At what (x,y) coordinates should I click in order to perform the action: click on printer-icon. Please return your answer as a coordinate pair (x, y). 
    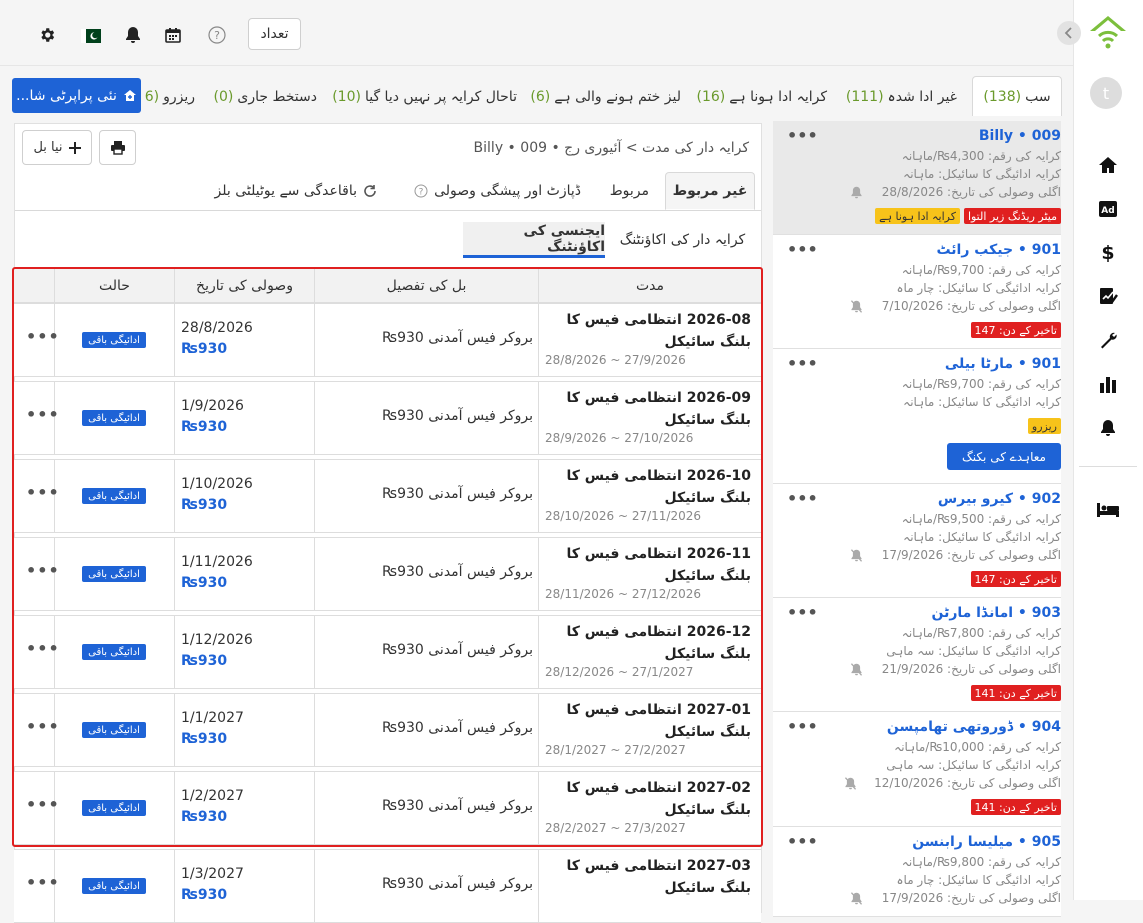
    Looking at the image, I should click on (118, 147).